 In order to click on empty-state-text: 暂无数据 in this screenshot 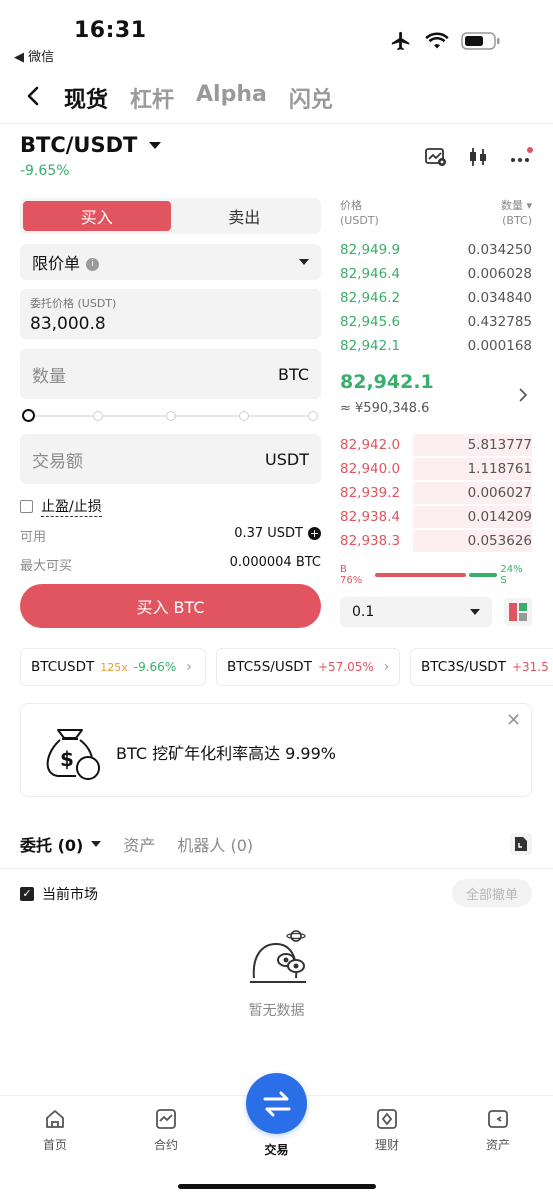, I will do `click(276, 1011)`.